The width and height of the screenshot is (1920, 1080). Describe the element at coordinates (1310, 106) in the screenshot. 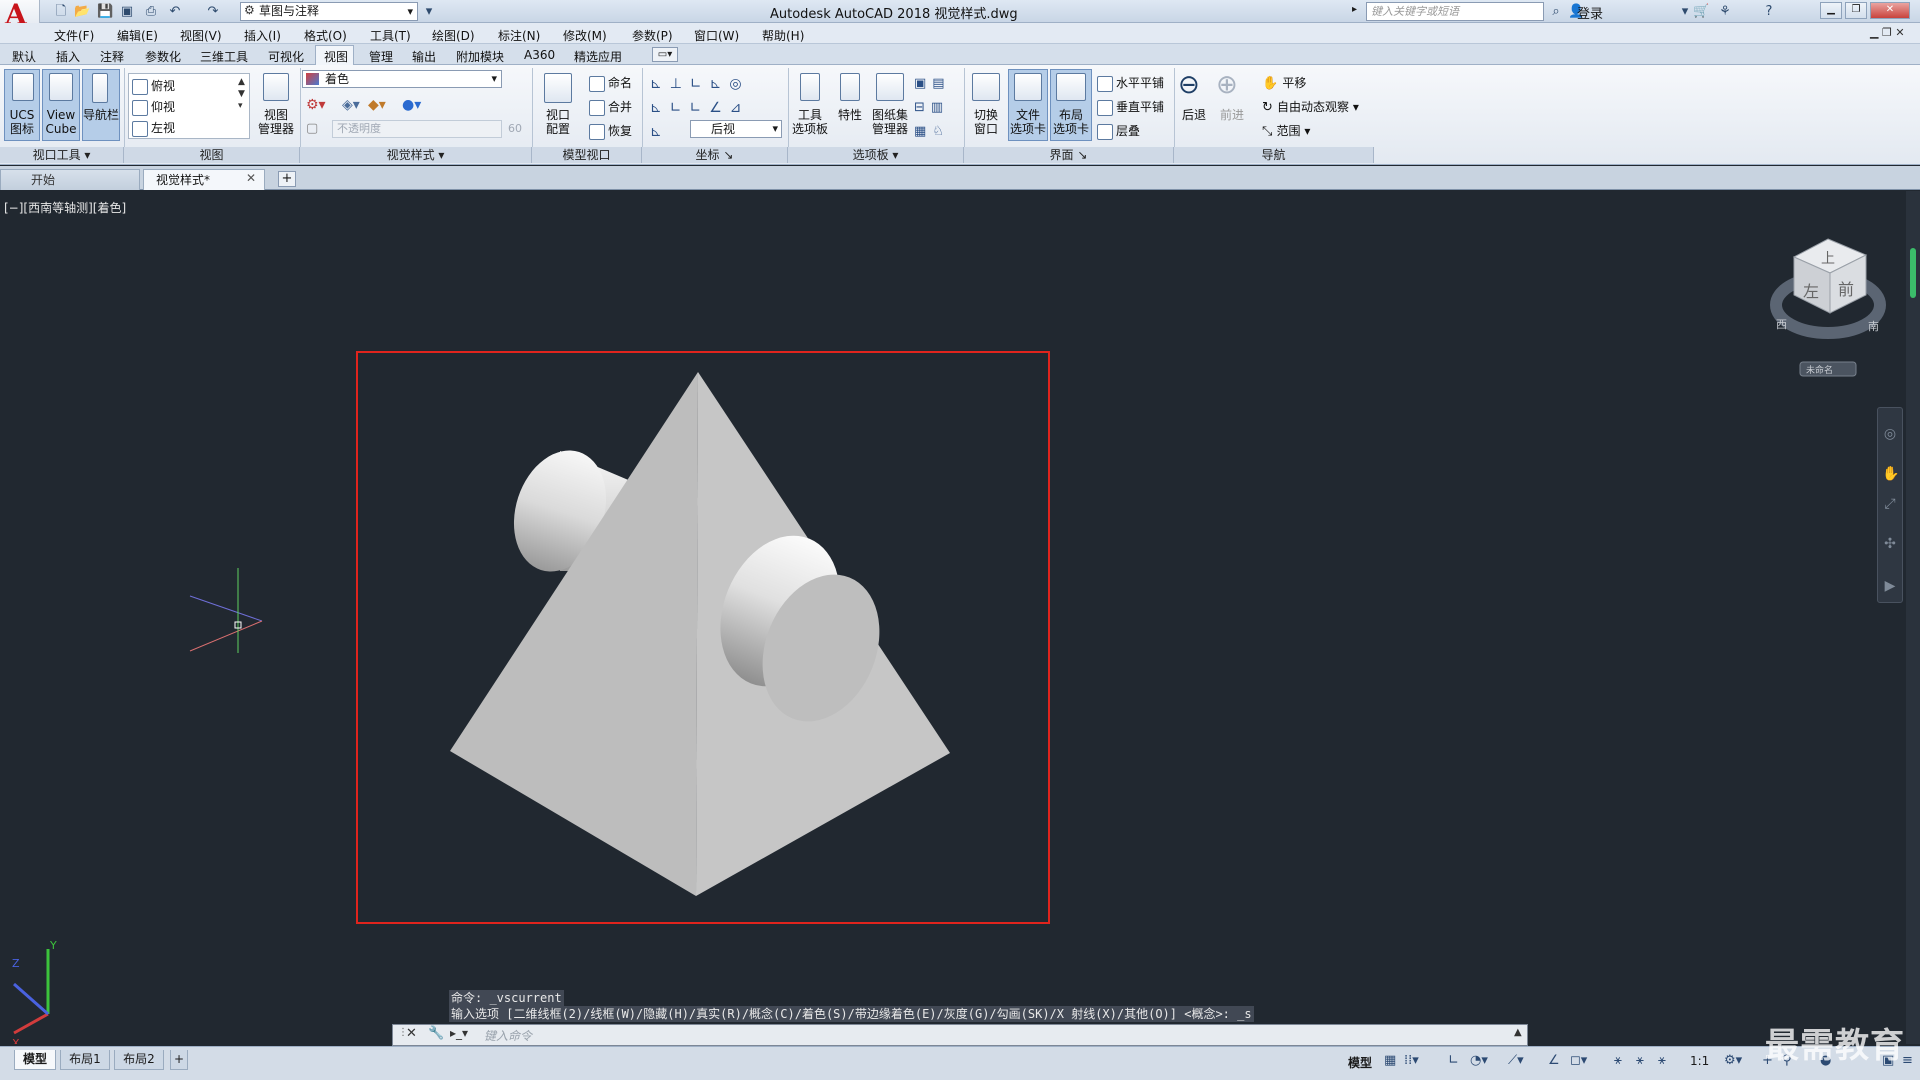

I see `free-orbit-button: ↻ 自由动态观察 ▾` at that location.